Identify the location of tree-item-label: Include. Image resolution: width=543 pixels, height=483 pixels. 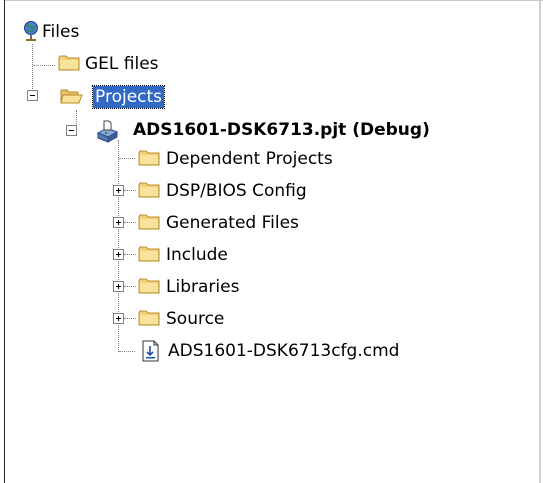
(197, 255).